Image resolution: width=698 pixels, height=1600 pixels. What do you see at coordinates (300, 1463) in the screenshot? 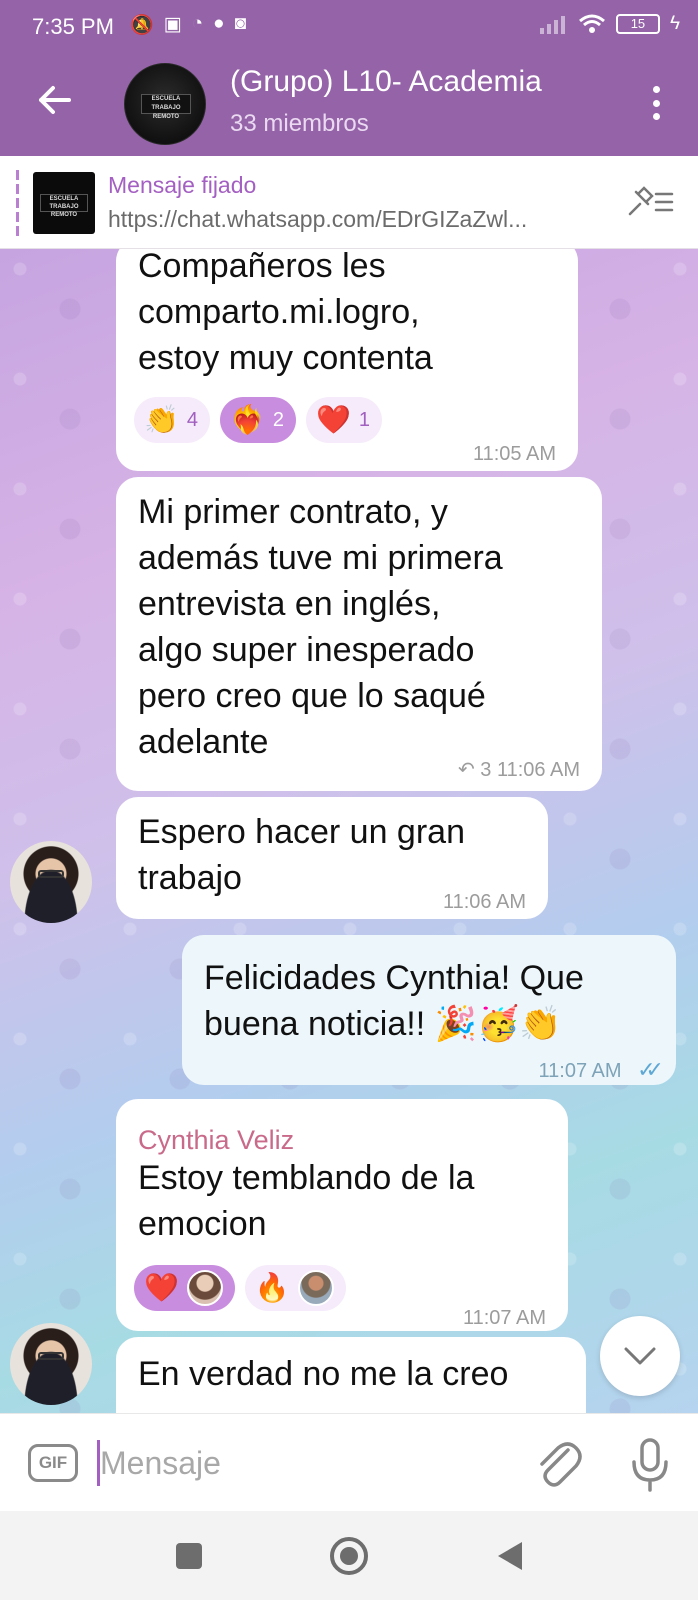
I see `message-input` at bounding box center [300, 1463].